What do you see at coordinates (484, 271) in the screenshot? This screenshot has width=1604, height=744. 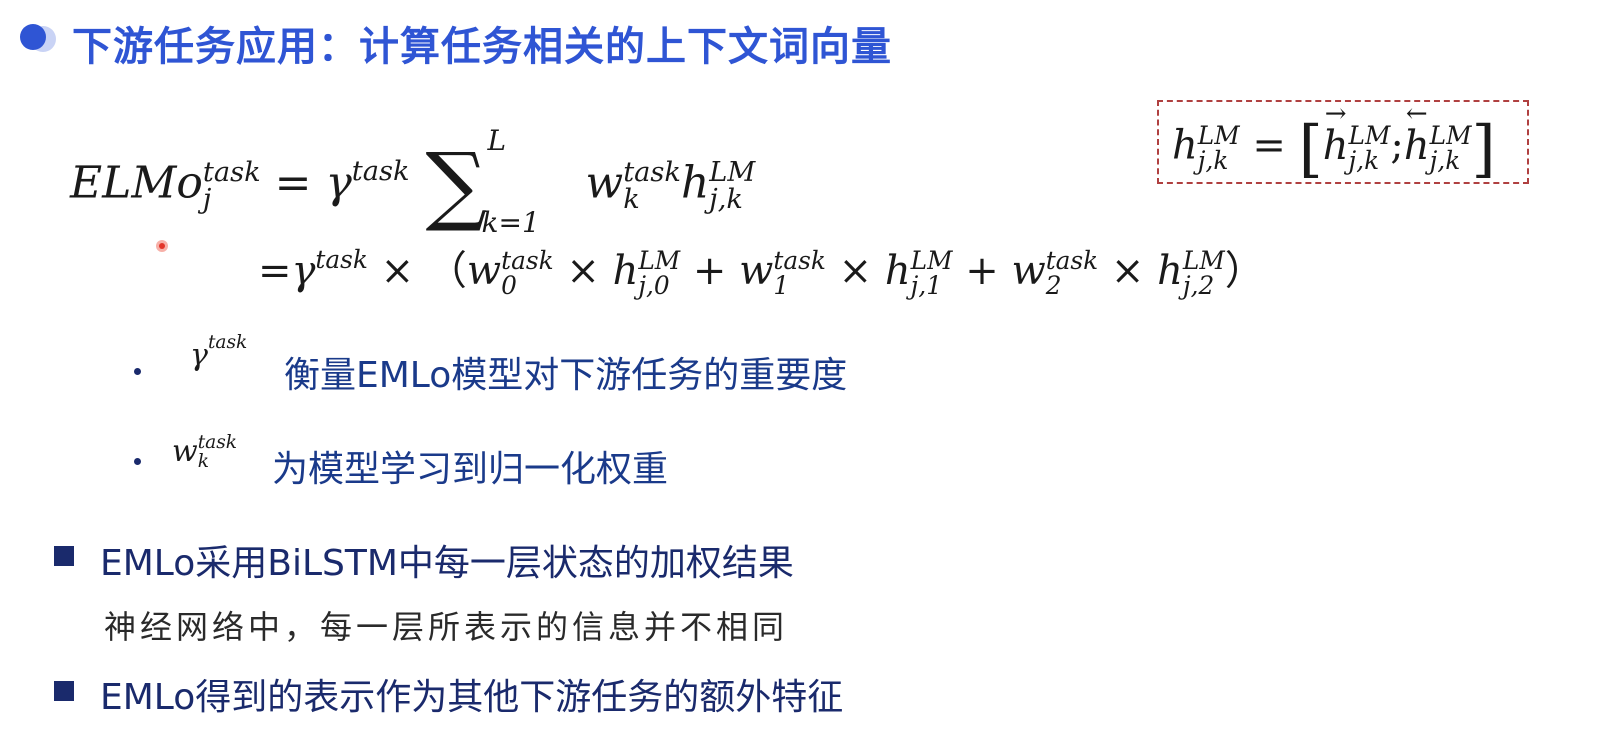 I see `w0-symbol: w` at bounding box center [484, 271].